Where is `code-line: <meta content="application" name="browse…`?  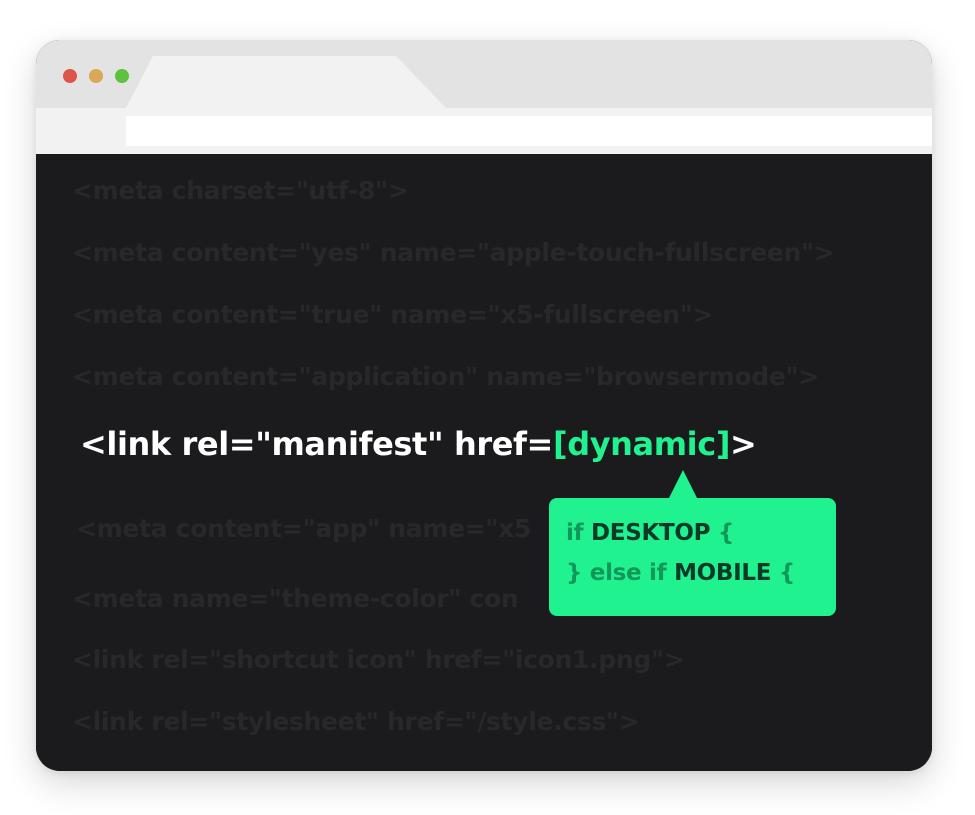 code-line: <meta content="application" name="browse… is located at coordinates (445, 376).